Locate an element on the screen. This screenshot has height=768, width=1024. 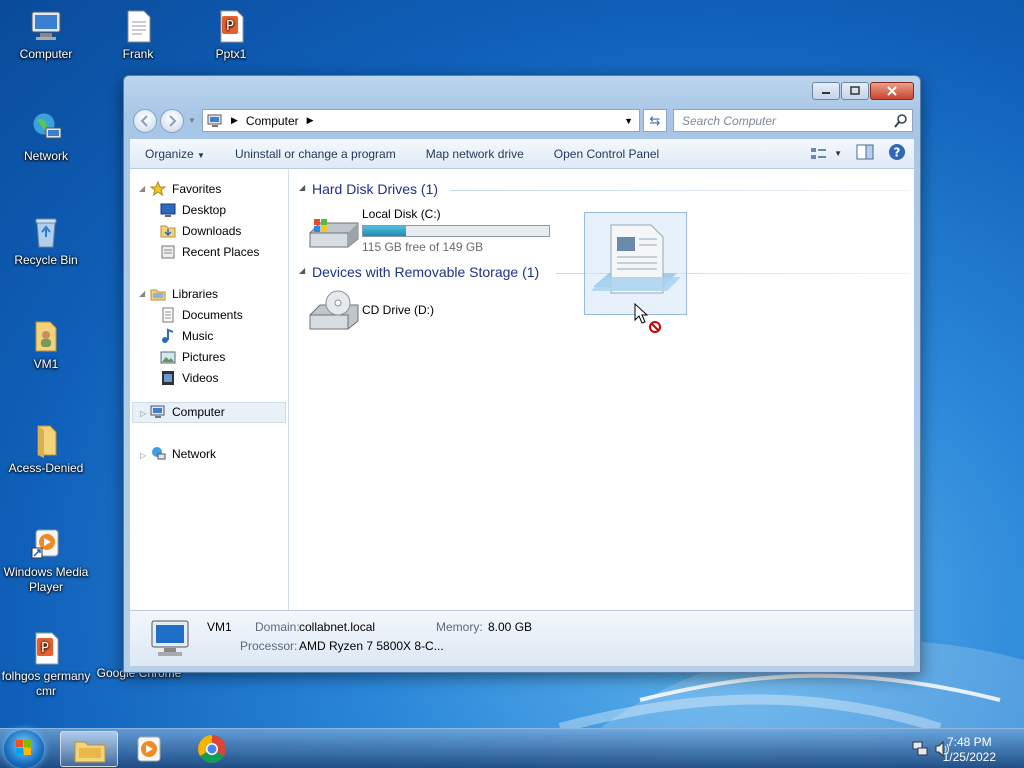
drive-c-name: Local Disk (C:) is located at coordinates (401, 214).